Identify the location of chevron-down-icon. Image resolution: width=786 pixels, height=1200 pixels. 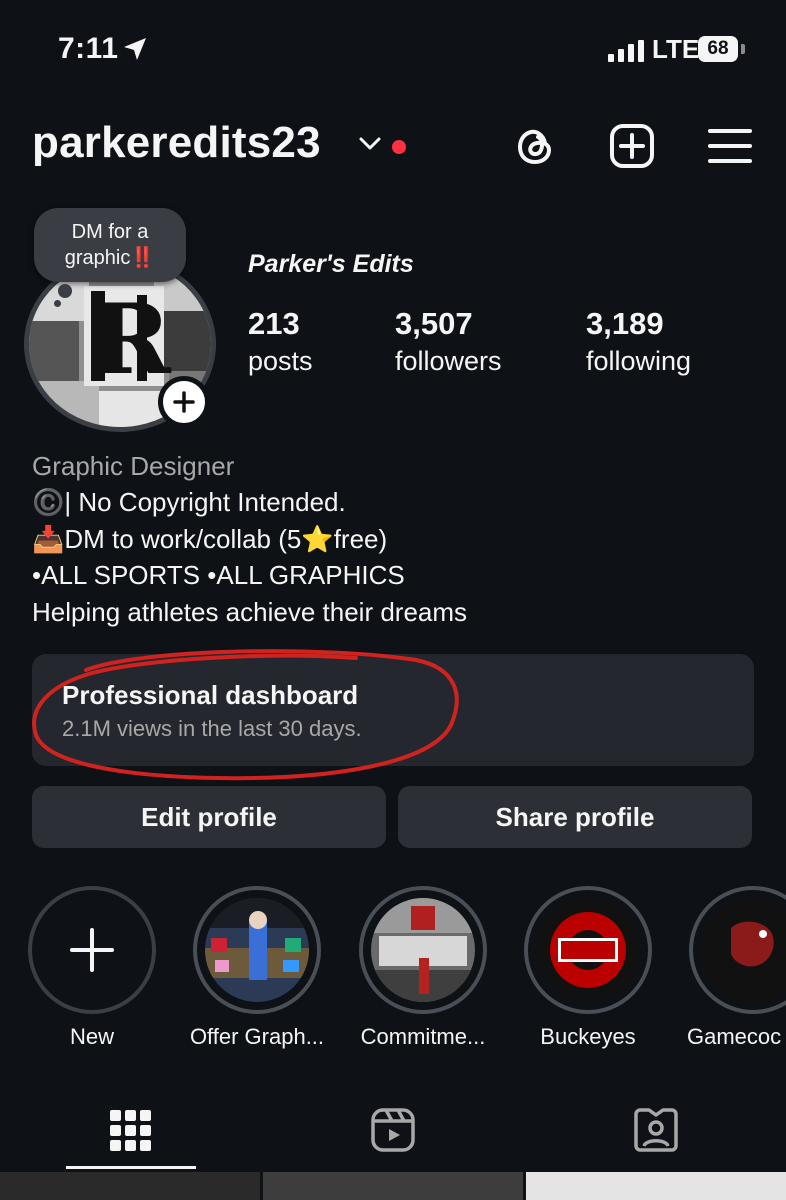
(370, 144).